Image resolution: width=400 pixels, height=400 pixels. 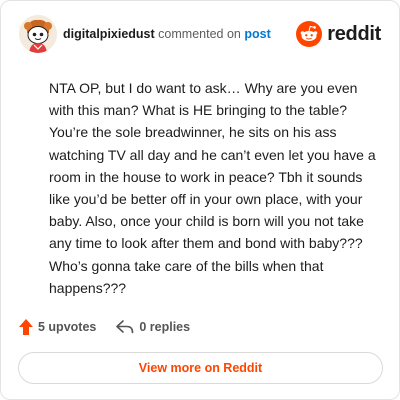 What do you see at coordinates (125, 327) in the screenshot?
I see `reply-arrow-icon` at bounding box center [125, 327].